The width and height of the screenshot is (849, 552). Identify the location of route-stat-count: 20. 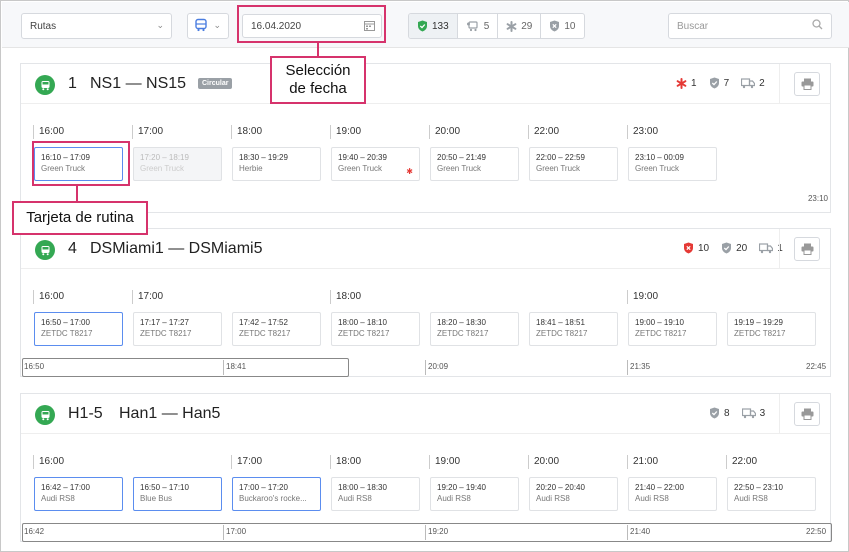
(742, 248).